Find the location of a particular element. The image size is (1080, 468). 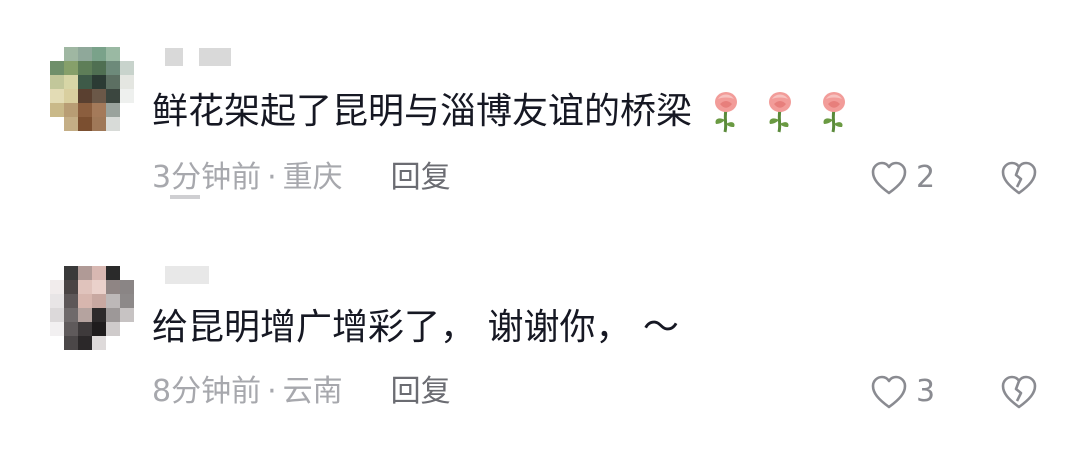

comment-text: 给昆明增广增彩了， 谢谢你， ～ is located at coordinates (415, 328).